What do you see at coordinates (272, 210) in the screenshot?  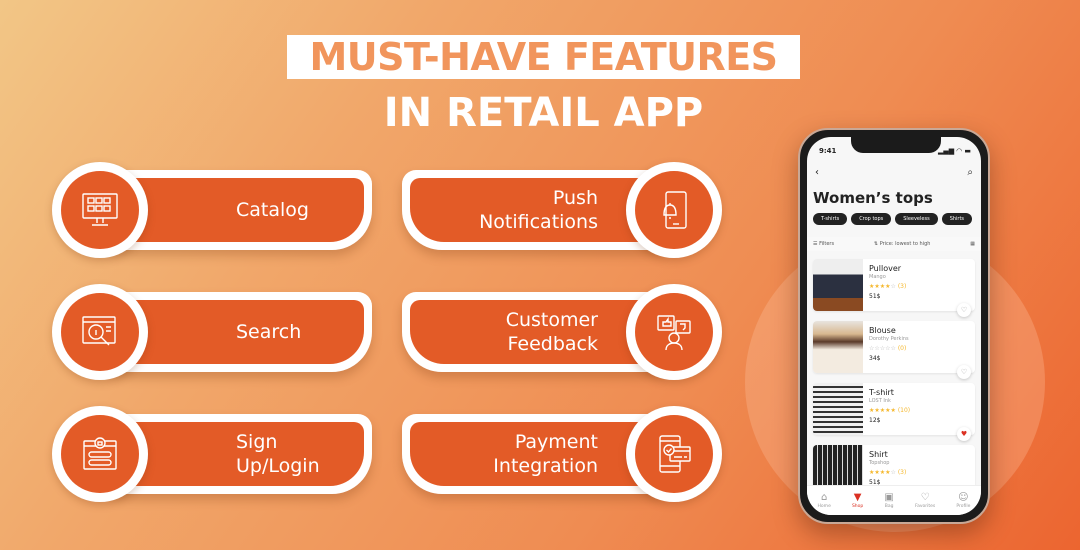 I see `feature-label: Catalog` at bounding box center [272, 210].